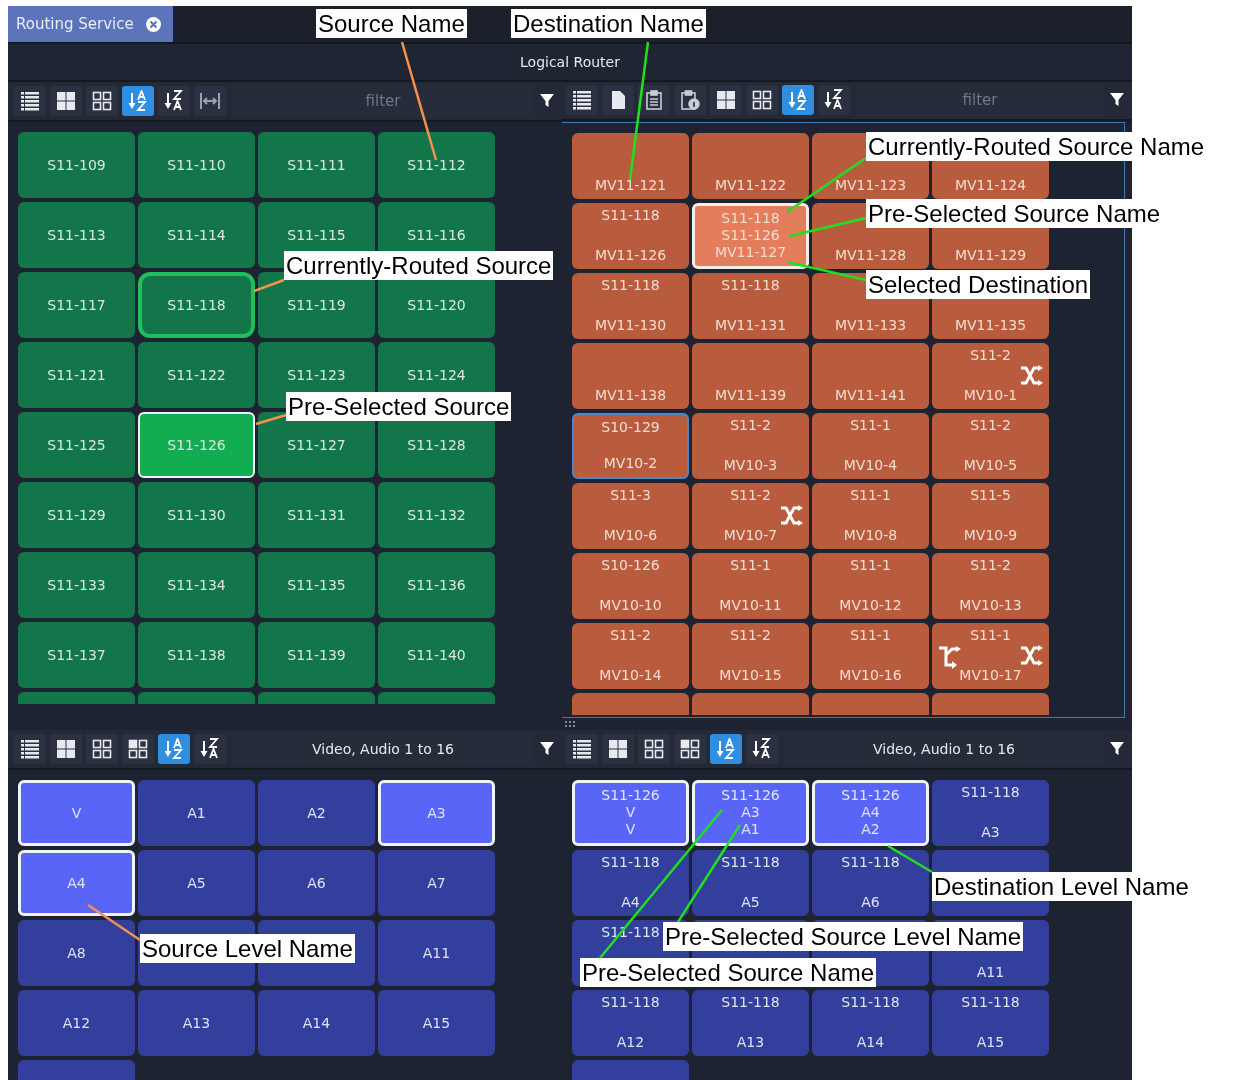 The height and width of the screenshot is (1080, 1236). I want to click on destination-tile: S11-1 MV10-8, so click(870, 516).